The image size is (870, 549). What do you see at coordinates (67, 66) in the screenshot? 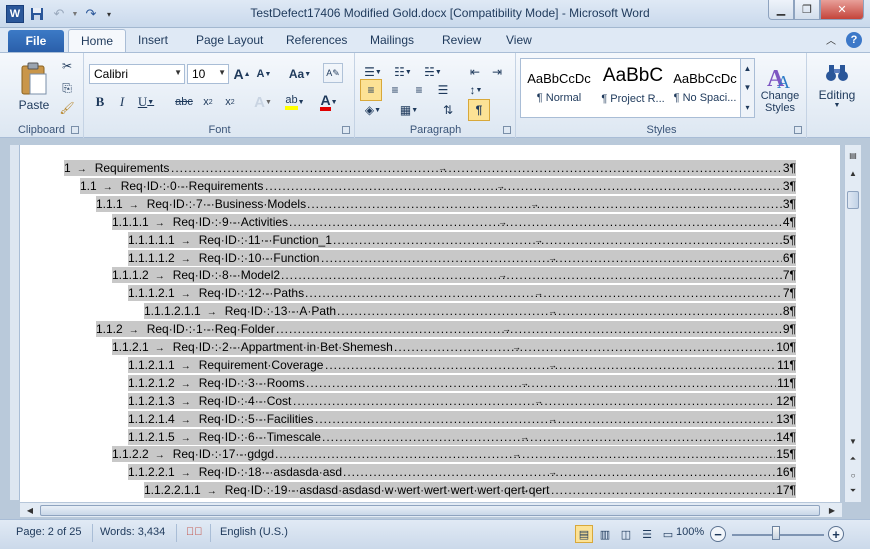
I see `cut-icon: ✂` at bounding box center [67, 66].